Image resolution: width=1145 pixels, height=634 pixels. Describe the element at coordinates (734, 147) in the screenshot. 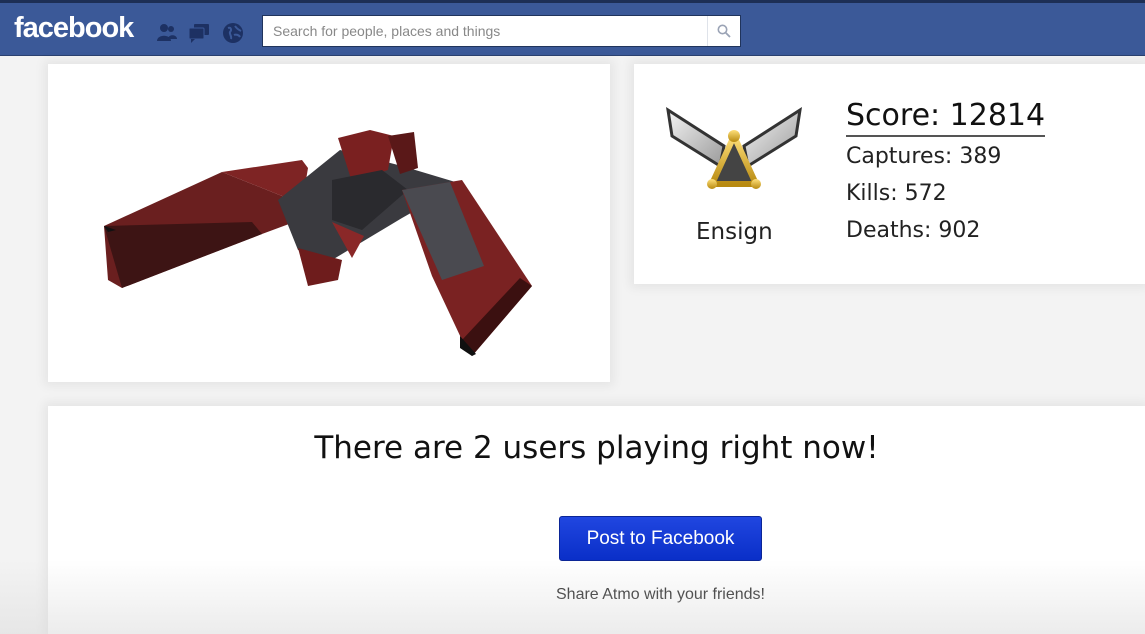

I see `ensign-rank-badge-icon` at that location.